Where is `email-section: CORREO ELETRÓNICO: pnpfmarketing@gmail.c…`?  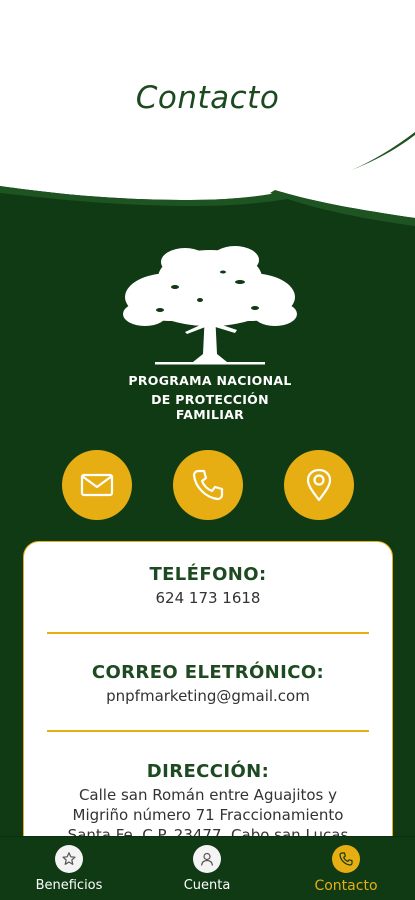 email-section: CORREO ELETRÓNICO: pnpfmarketing@gmail.c… is located at coordinates (208, 684).